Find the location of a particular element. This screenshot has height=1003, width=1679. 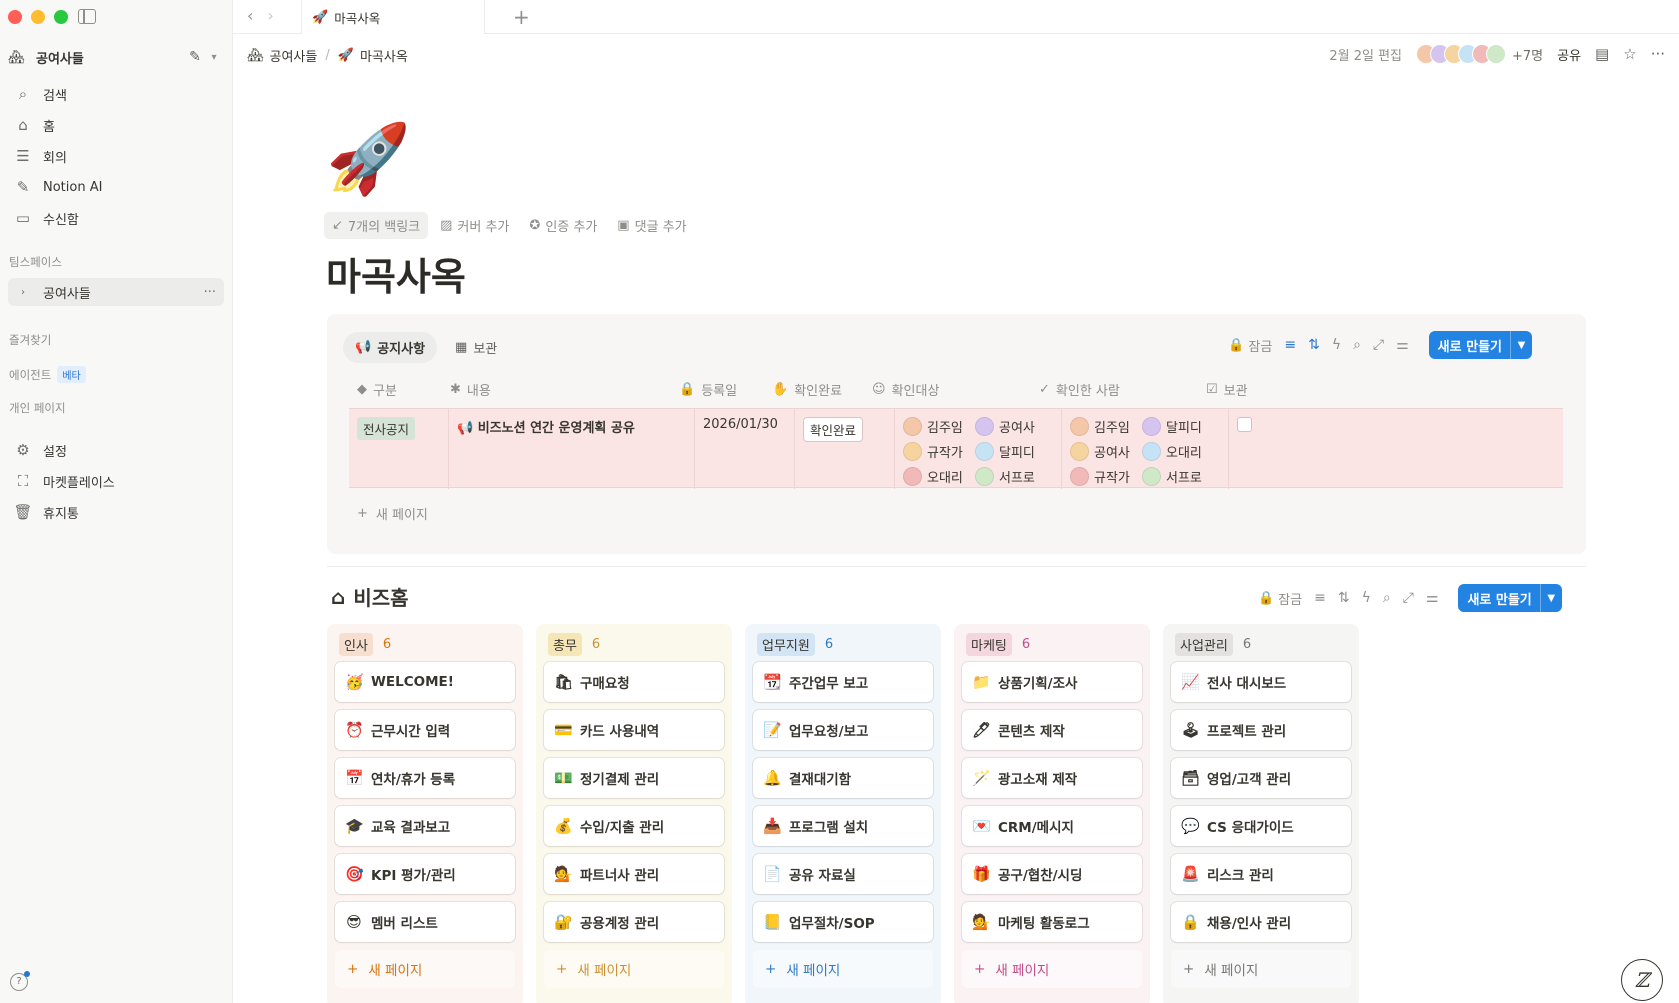

board-card: 💁 파트너사 관리 is located at coordinates (634, 874).